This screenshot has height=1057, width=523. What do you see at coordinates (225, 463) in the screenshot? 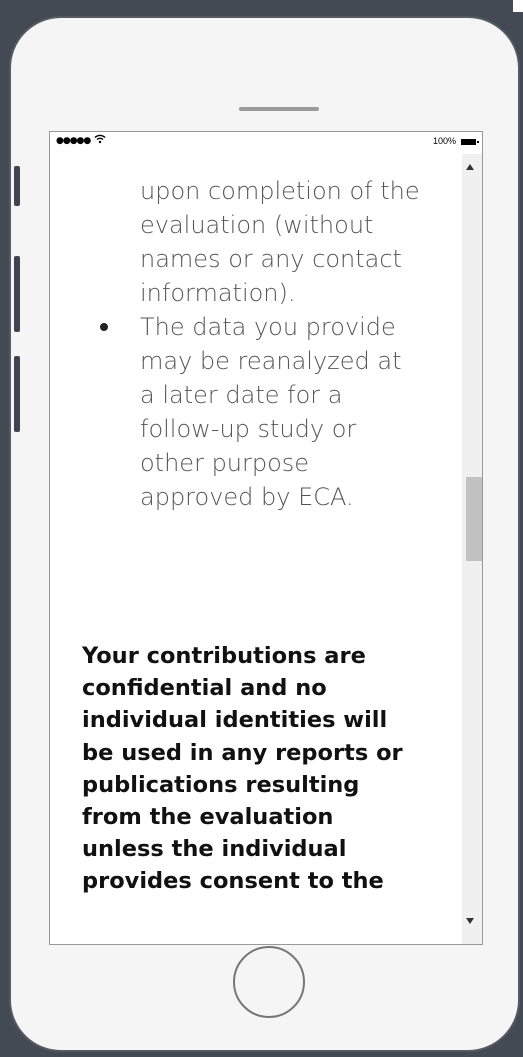
I see `list-item-line: other purpose` at bounding box center [225, 463].